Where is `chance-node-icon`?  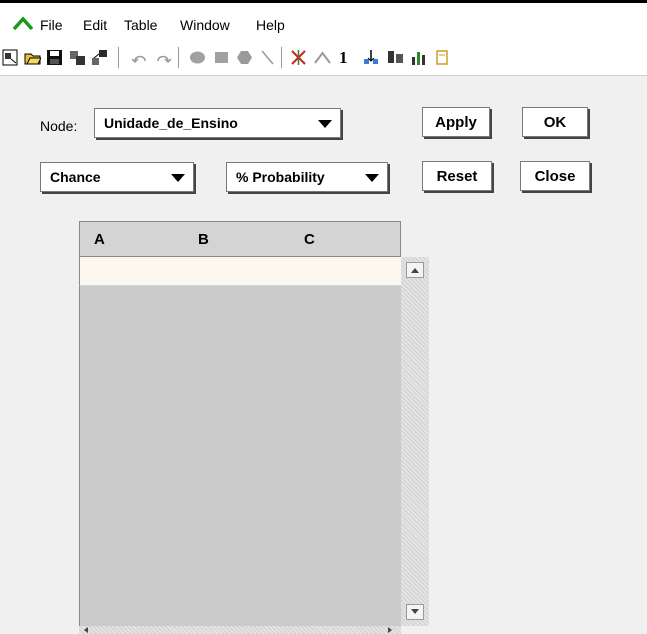
chance-node-icon is located at coordinates (197, 57).